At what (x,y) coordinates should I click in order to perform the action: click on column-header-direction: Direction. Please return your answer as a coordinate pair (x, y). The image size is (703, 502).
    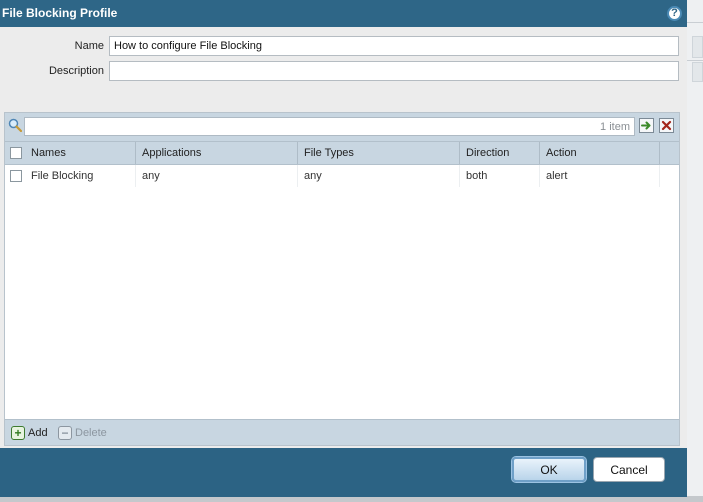
    Looking at the image, I should click on (500, 153).